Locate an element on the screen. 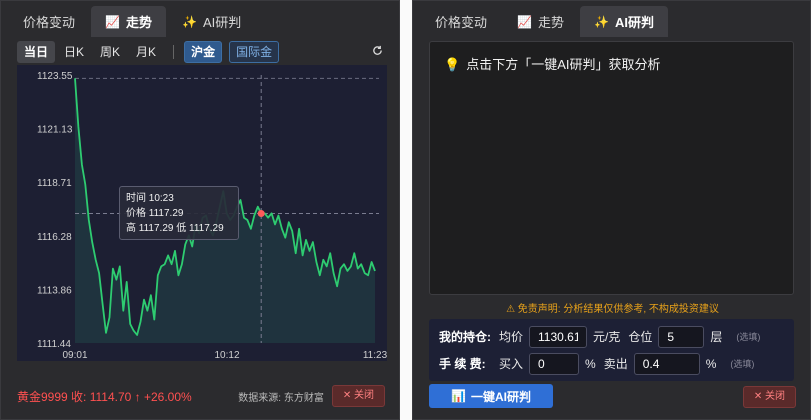 The image size is (811, 420). x-tick-label: 09:01 is located at coordinates (74, 355).